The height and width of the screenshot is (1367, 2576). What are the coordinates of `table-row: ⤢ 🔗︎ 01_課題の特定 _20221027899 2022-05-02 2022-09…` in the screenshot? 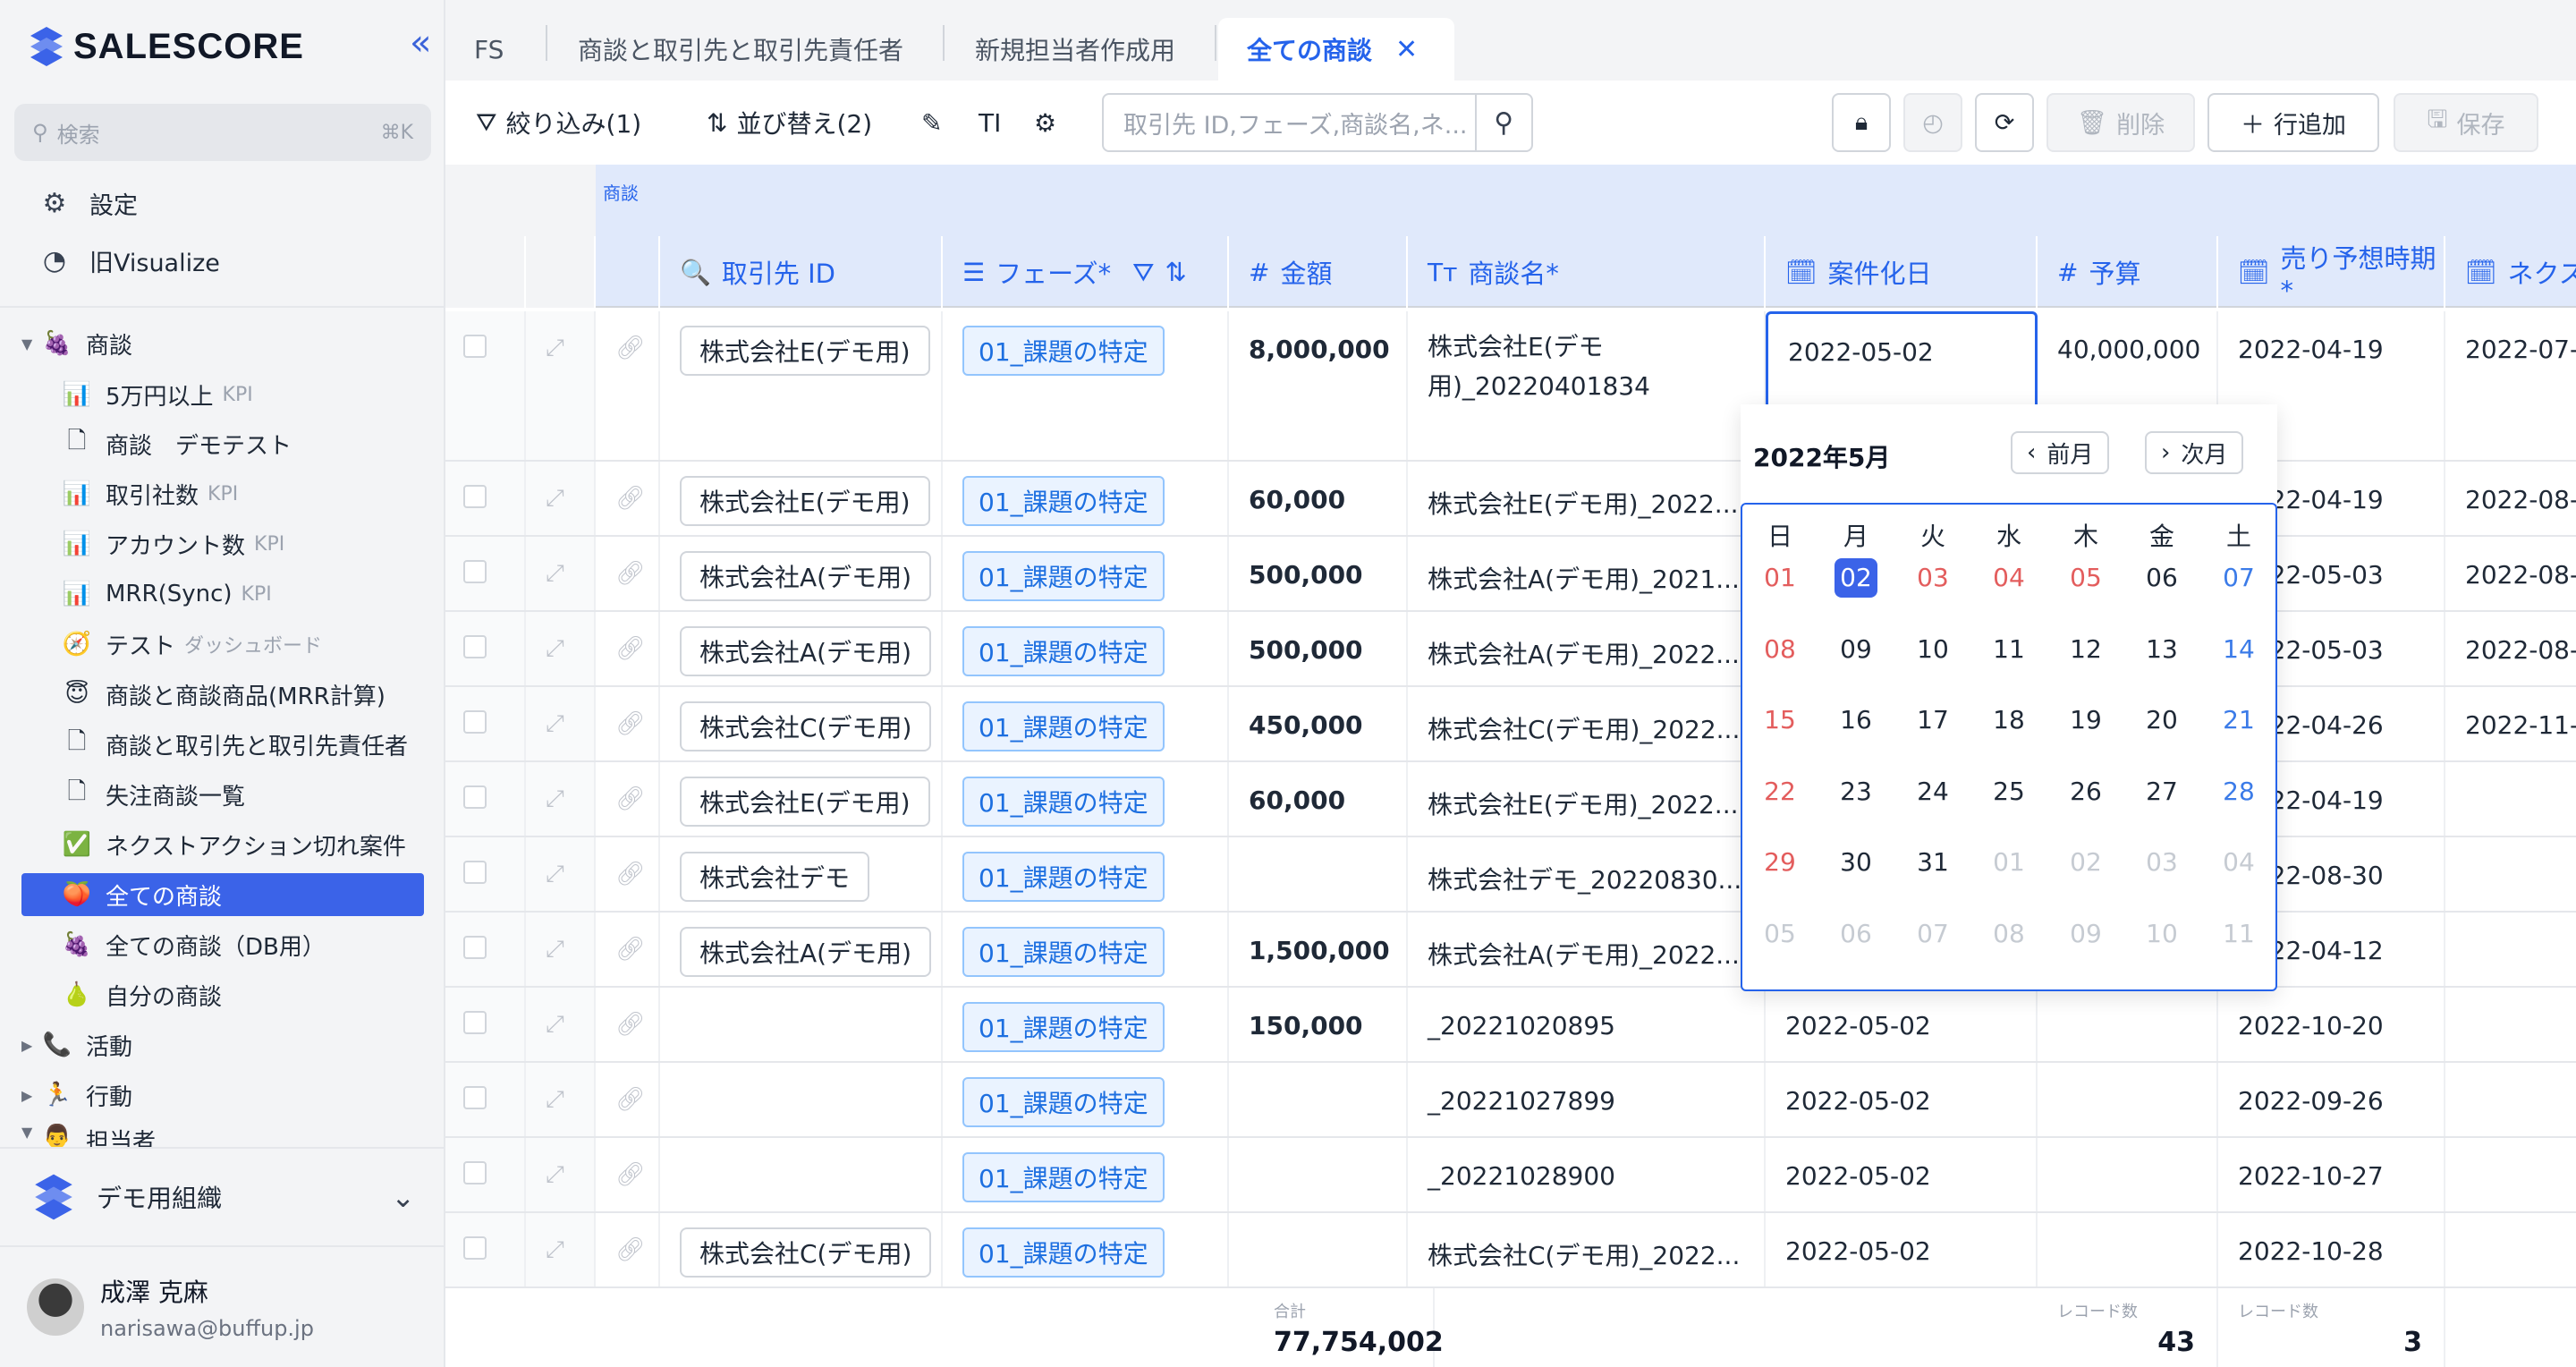 It's located at (1510, 1100).